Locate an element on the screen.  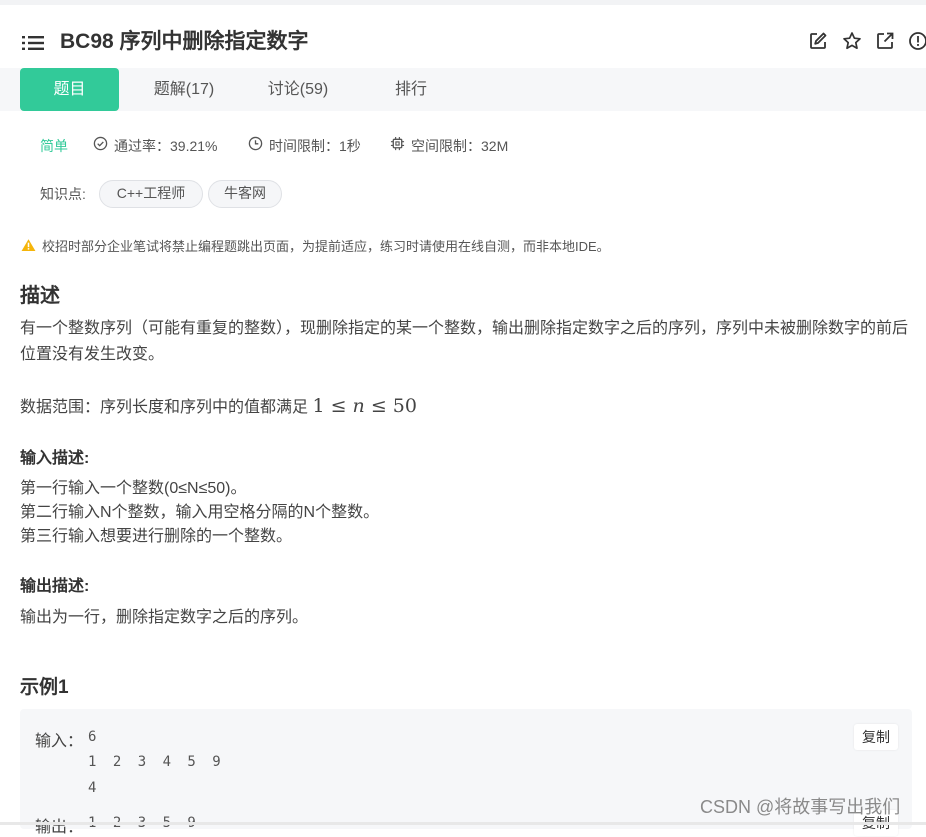
problem-header: BC98 序列中删除指定数字 is located at coordinates (463, 37).